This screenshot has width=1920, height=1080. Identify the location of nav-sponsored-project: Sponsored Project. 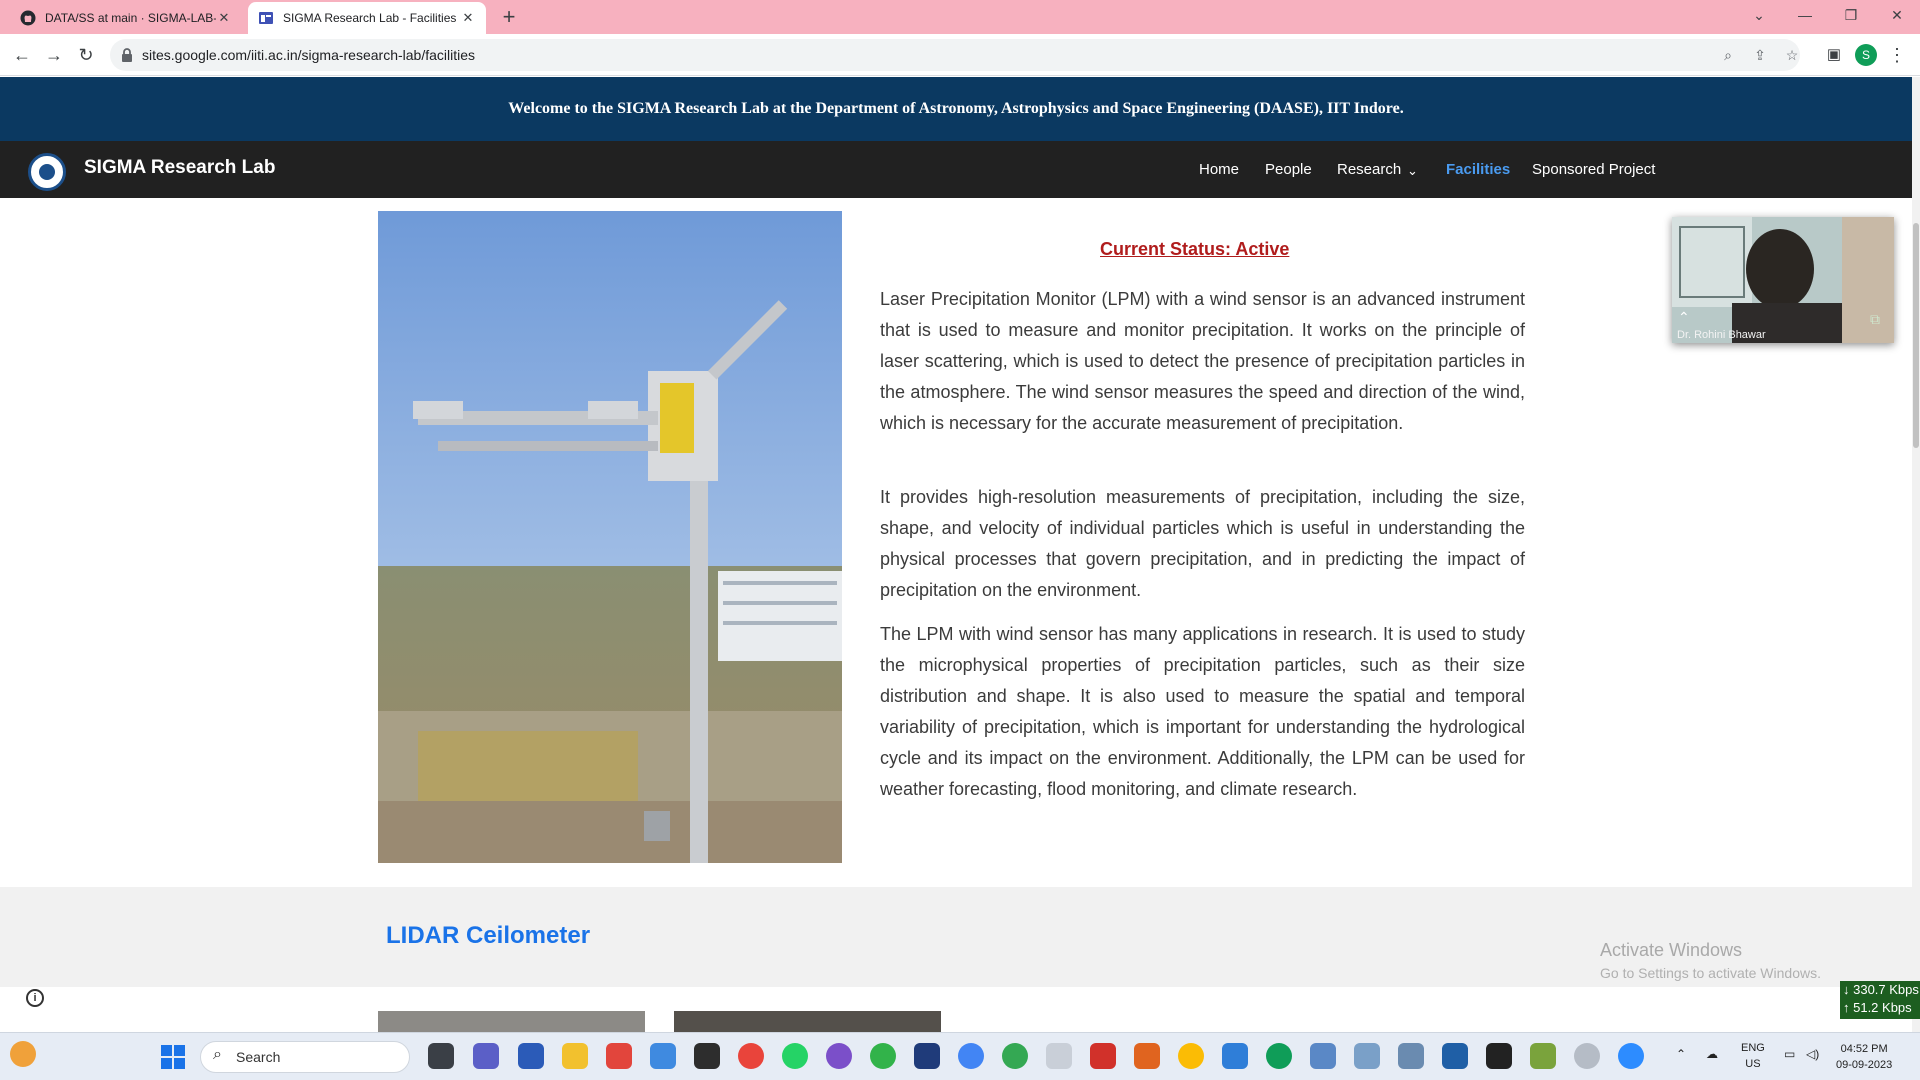
(1593, 169).